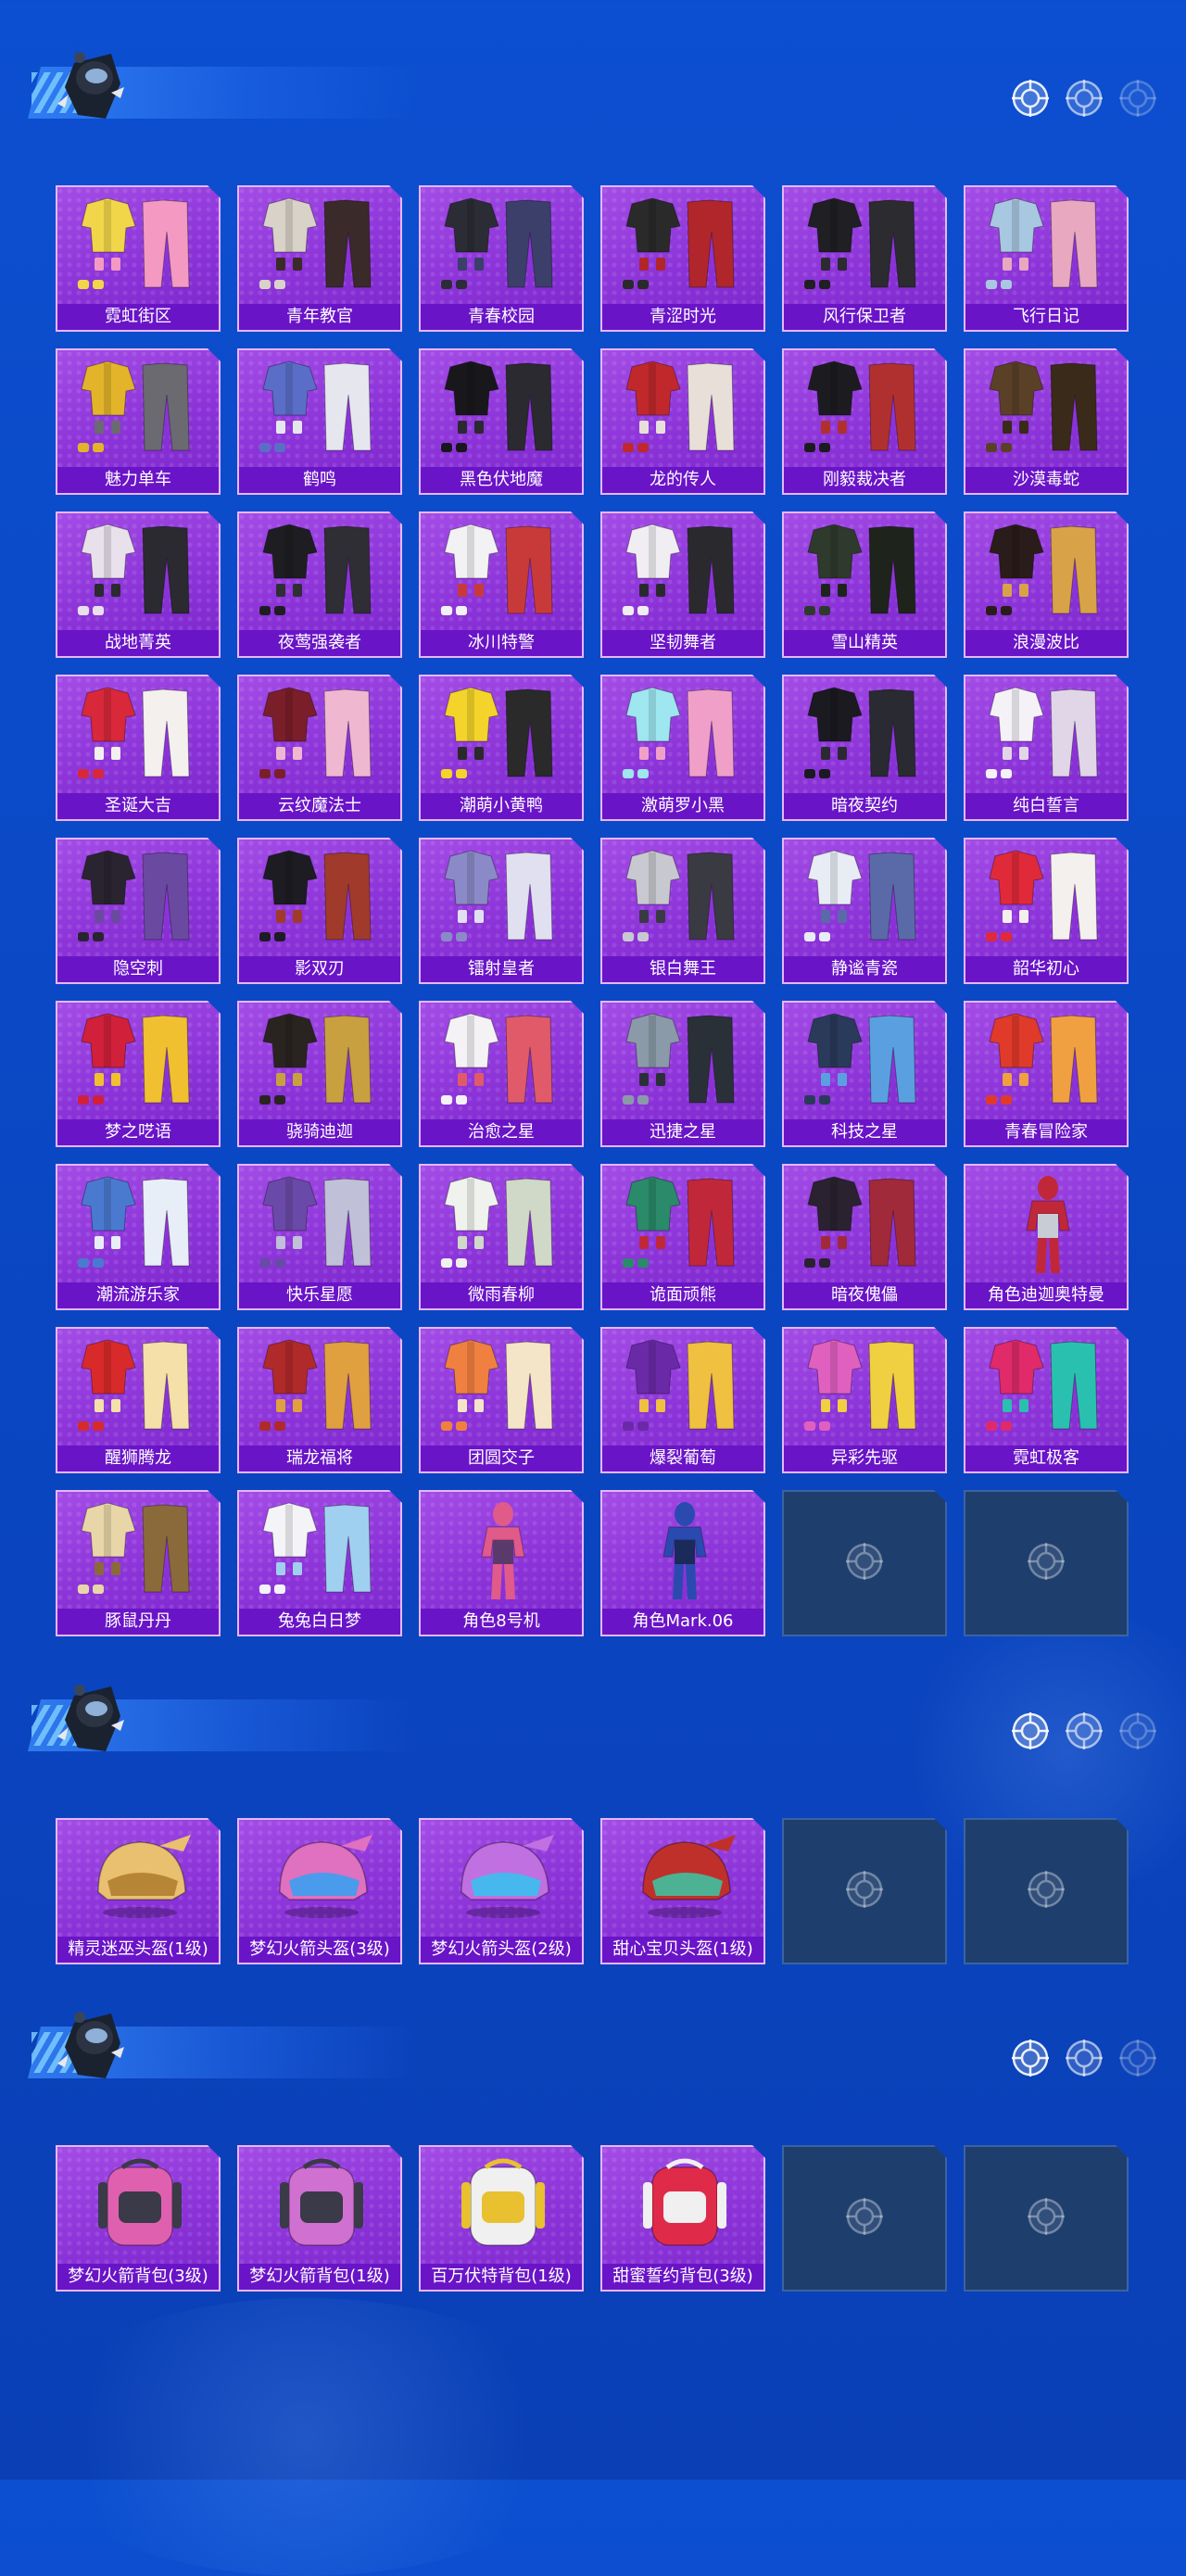  What do you see at coordinates (864, 421) in the screenshot?
I see `item-card: 刚毅裁决者` at bounding box center [864, 421].